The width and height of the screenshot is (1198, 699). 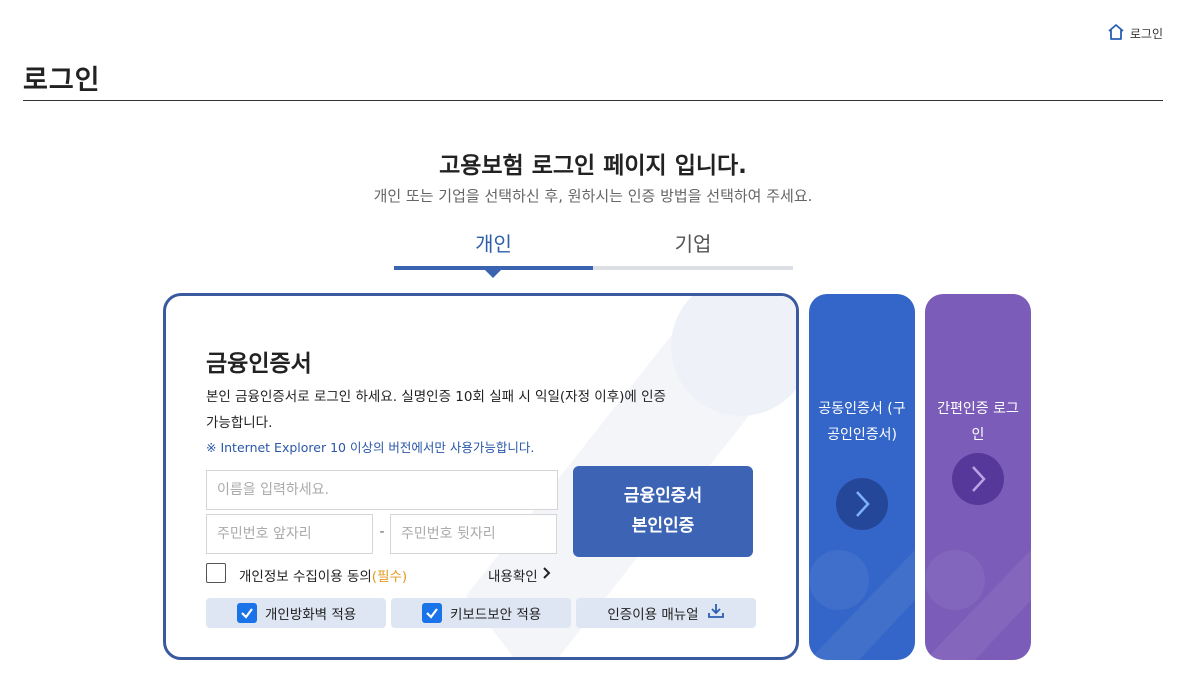 What do you see at coordinates (493, 248) in the screenshot?
I see `tab-personal: 개인` at bounding box center [493, 248].